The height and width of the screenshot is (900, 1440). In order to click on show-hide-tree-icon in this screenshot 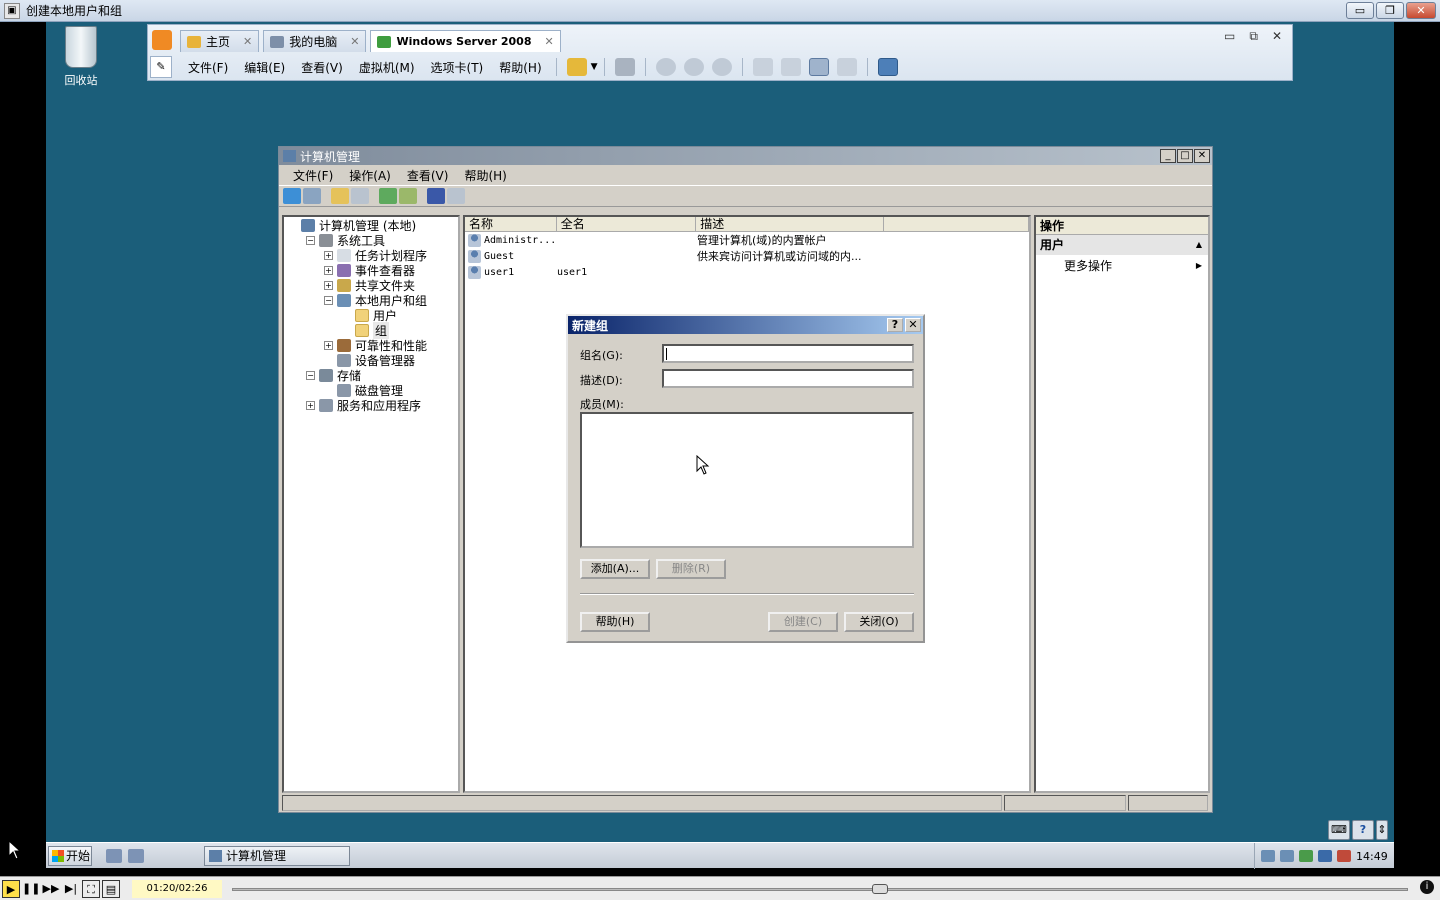, I will do `click(360, 196)`.